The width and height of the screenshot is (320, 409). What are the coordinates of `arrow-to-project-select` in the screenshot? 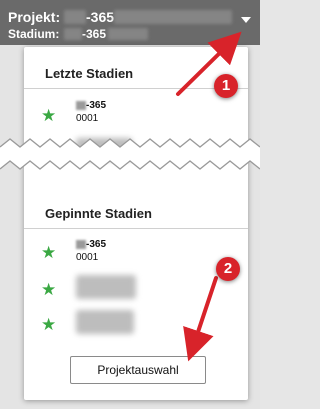 It's located at (200, 319).